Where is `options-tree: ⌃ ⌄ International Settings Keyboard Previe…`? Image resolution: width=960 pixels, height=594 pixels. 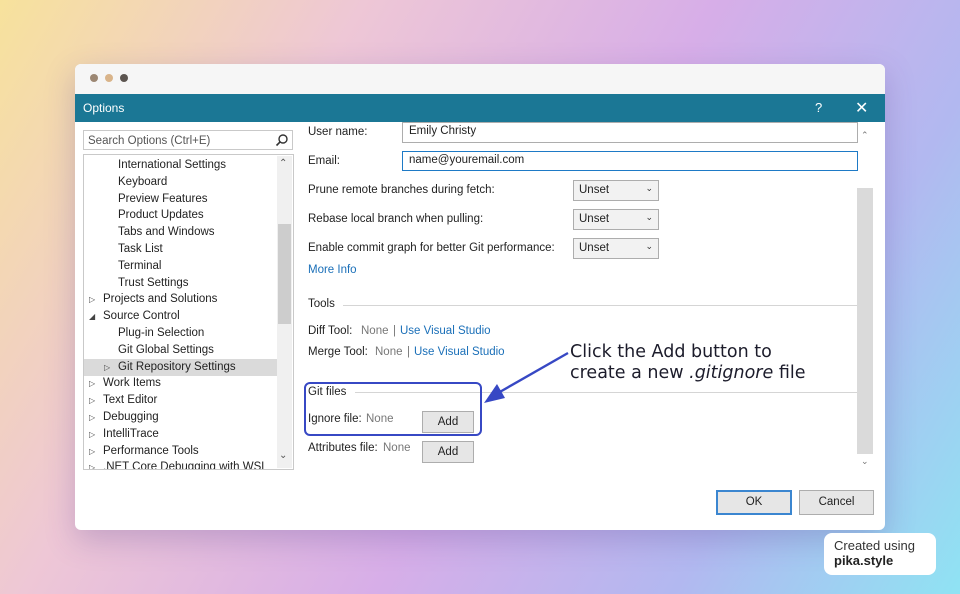
options-tree: ⌃ ⌄ International Settings Keyboard Previe… is located at coordinates (188, 312).